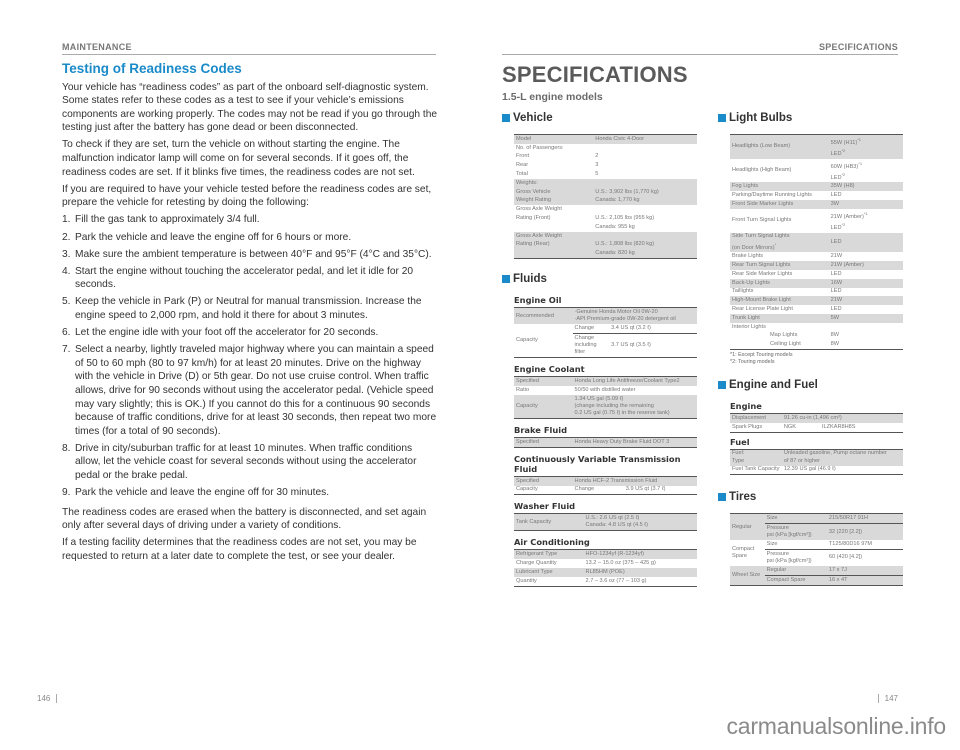  Describe the element at coordinates (605, 572) in the screenshot. I see `table-row: Lubricant Type RL85HM (POE)` at that location.